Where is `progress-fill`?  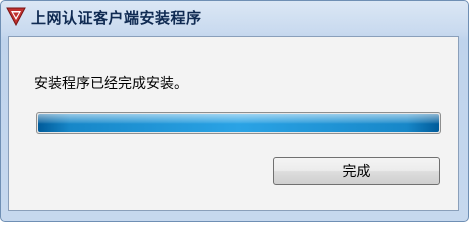 progress-fill is located at coordinates (238, 123).